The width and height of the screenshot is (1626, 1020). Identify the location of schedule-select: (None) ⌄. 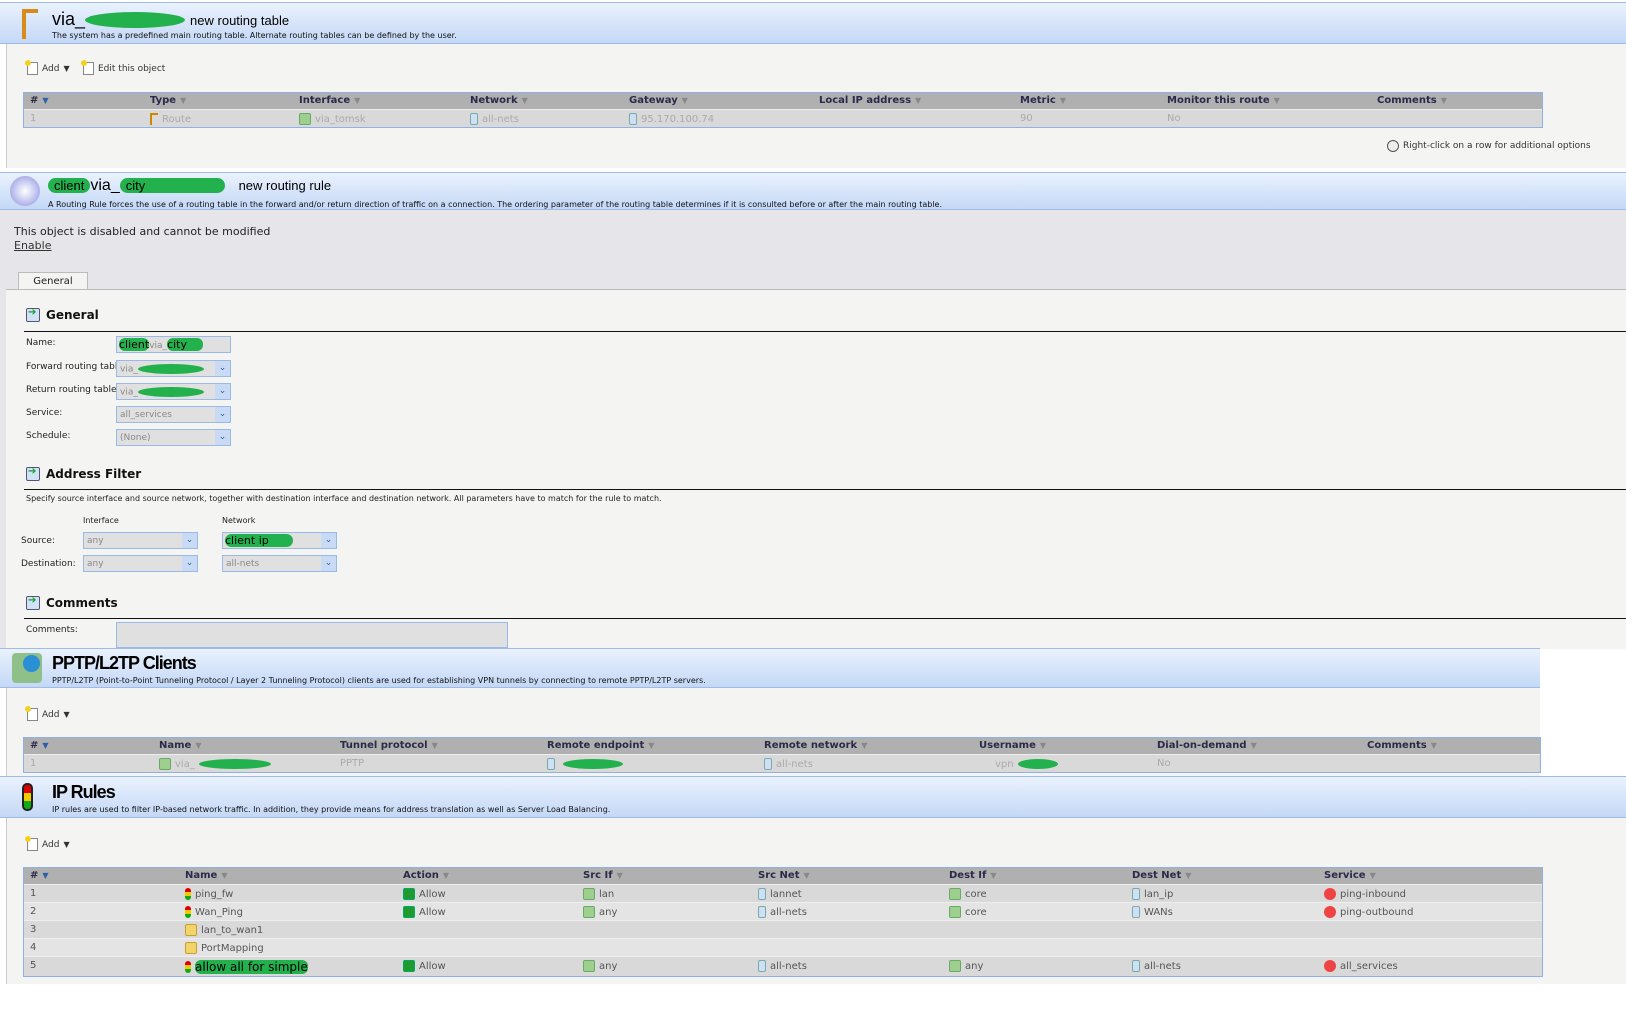
(173, 437).